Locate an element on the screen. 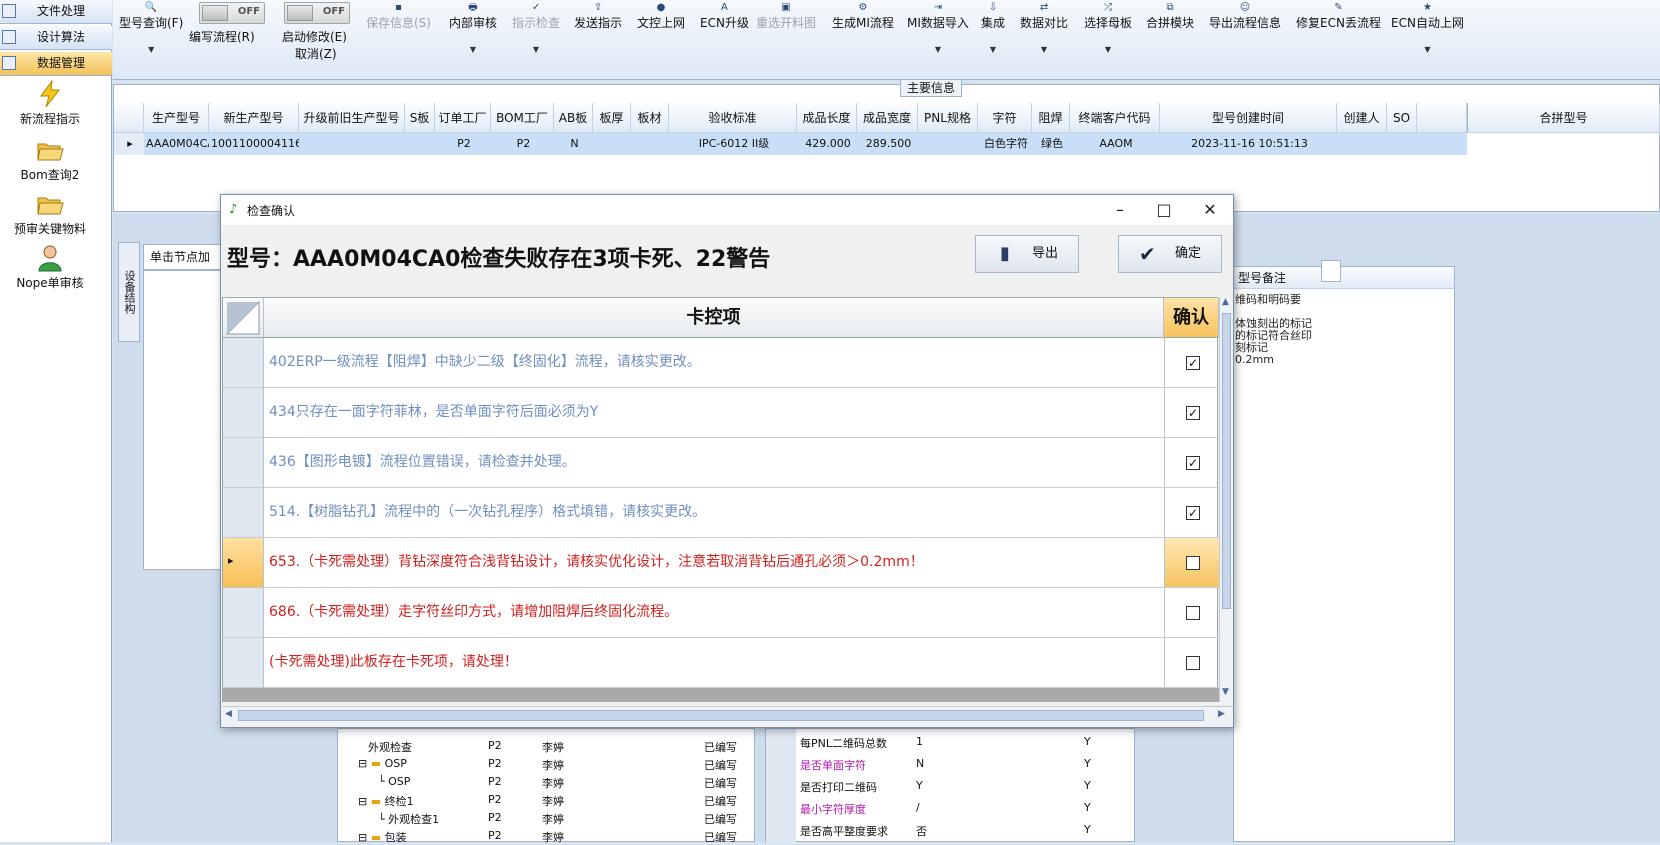 The height and width of the screenshot is (845, 1660). integrate-button: ⇩ 集成 ▼ is located at coordinates (993, 28).